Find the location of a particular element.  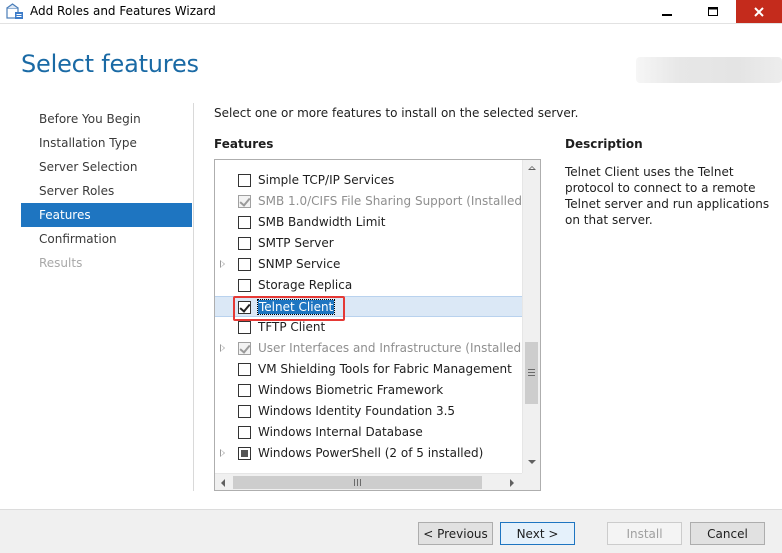

feature-label: VM Shielding Tools for Fabric Management is located at coordinates (385, 369).